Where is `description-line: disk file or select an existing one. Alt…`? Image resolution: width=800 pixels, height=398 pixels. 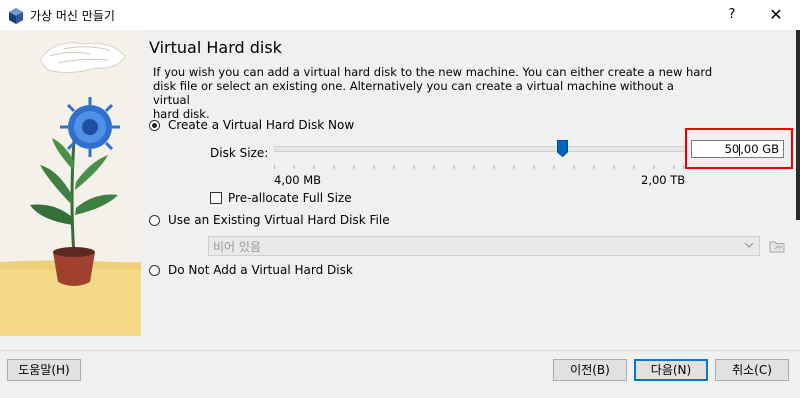
description-line: disk file or select an existing one. Alt… is located at coordinates (413, 93).